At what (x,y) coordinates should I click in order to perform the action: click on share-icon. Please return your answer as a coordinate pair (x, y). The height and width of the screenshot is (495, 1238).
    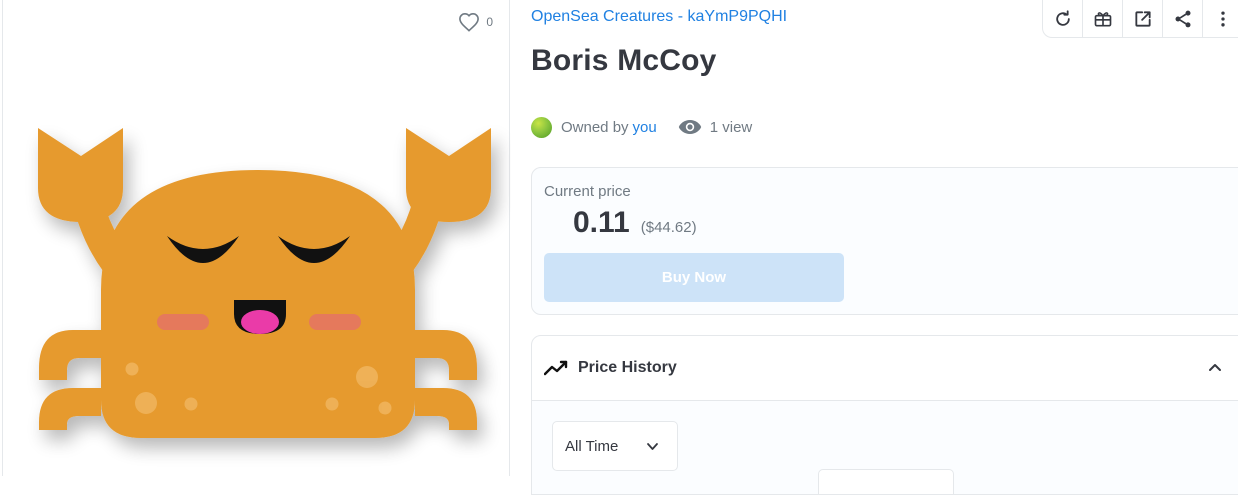
    Looking at the image, I should click on (1182, 18).